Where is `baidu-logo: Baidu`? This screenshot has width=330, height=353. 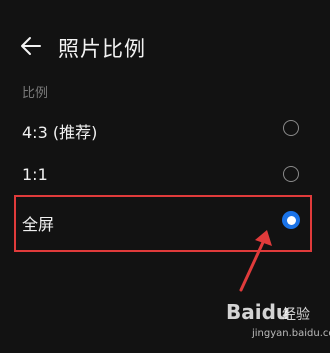 baidu-logo: Baidu is located at coordinates (258, 312).